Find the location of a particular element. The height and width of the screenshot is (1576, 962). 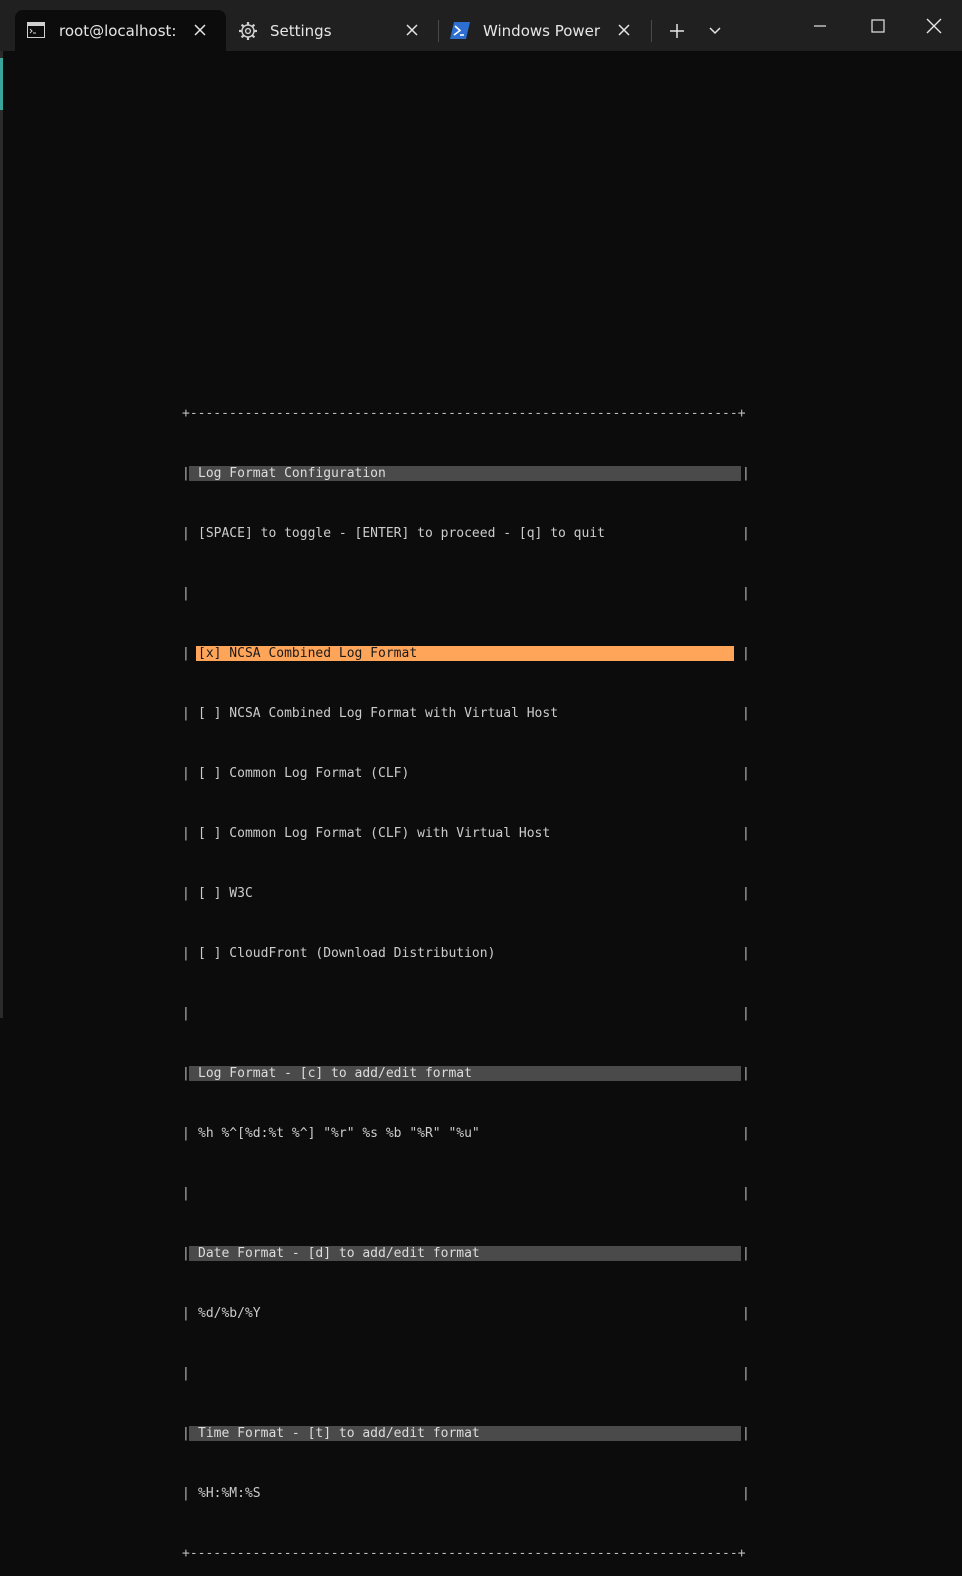

new-tab-button is located at coordinates (677, 30).